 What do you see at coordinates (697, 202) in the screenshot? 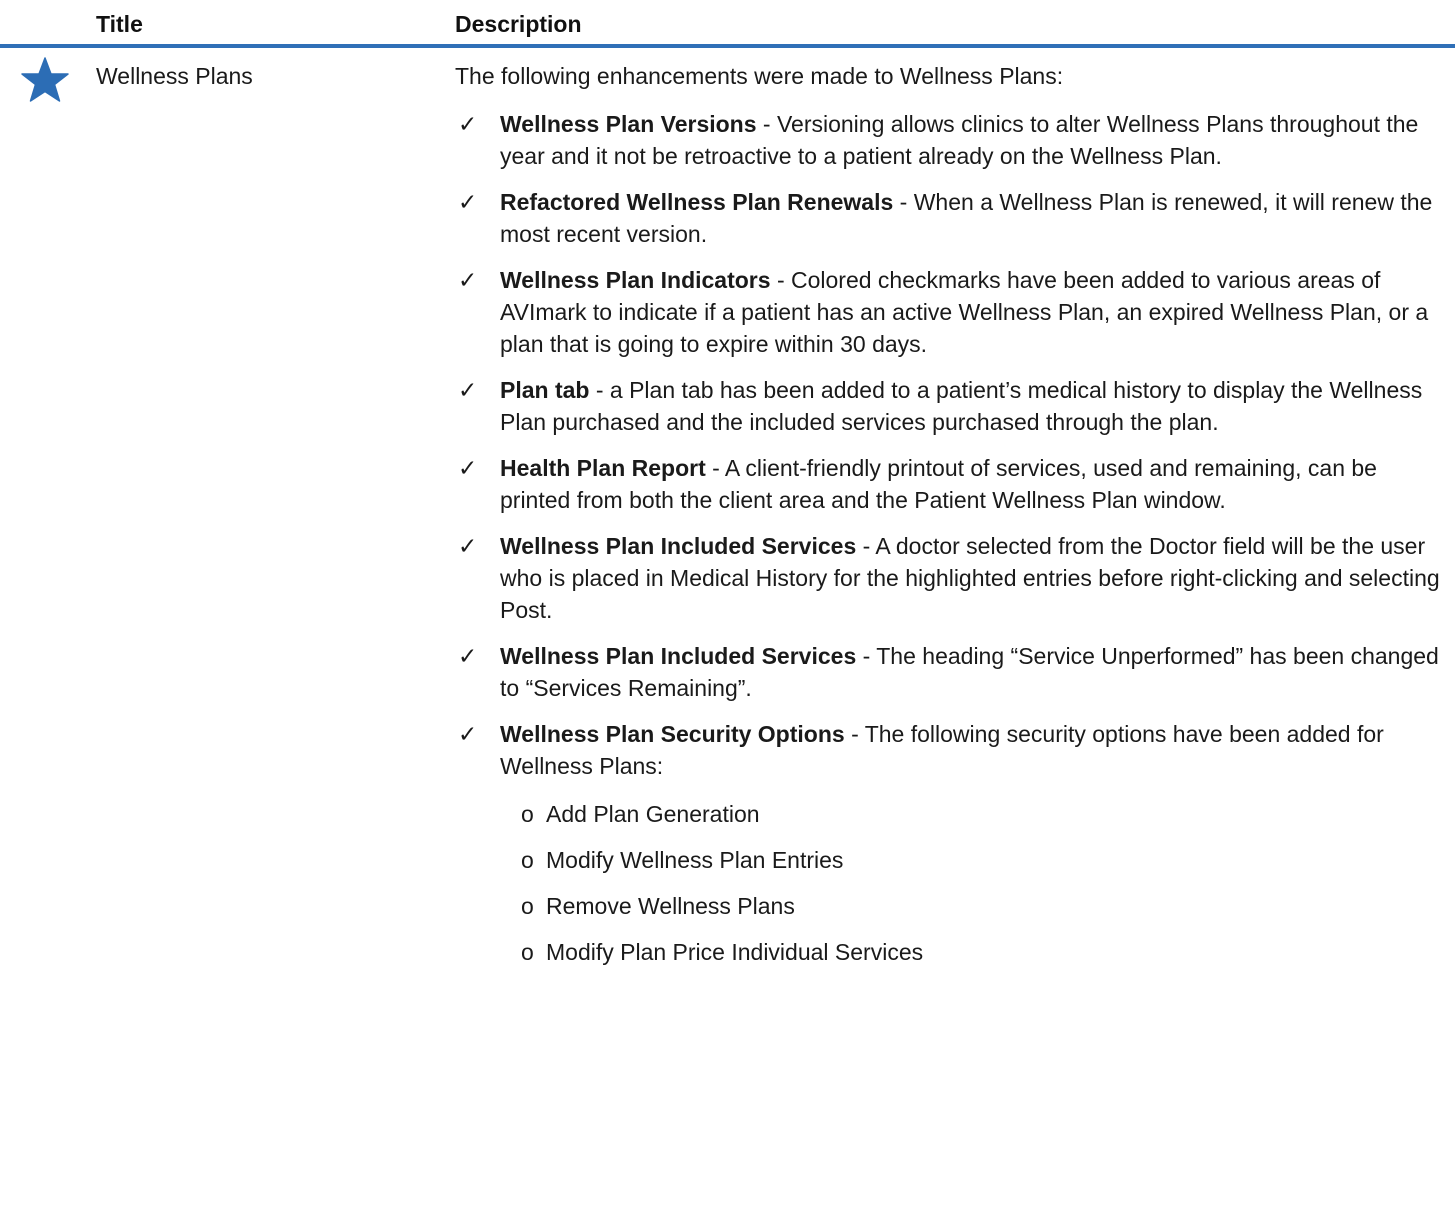
I see `item-title: Refactored Wellness Plan Renewals` at bounding box center [697, 202].